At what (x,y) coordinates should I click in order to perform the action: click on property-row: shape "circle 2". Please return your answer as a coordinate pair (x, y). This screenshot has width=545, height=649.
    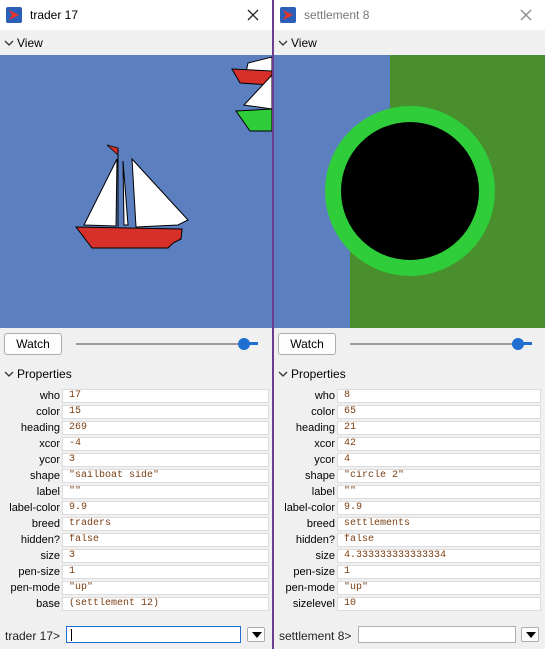
    Looking at the image, I should click on (409, 476).